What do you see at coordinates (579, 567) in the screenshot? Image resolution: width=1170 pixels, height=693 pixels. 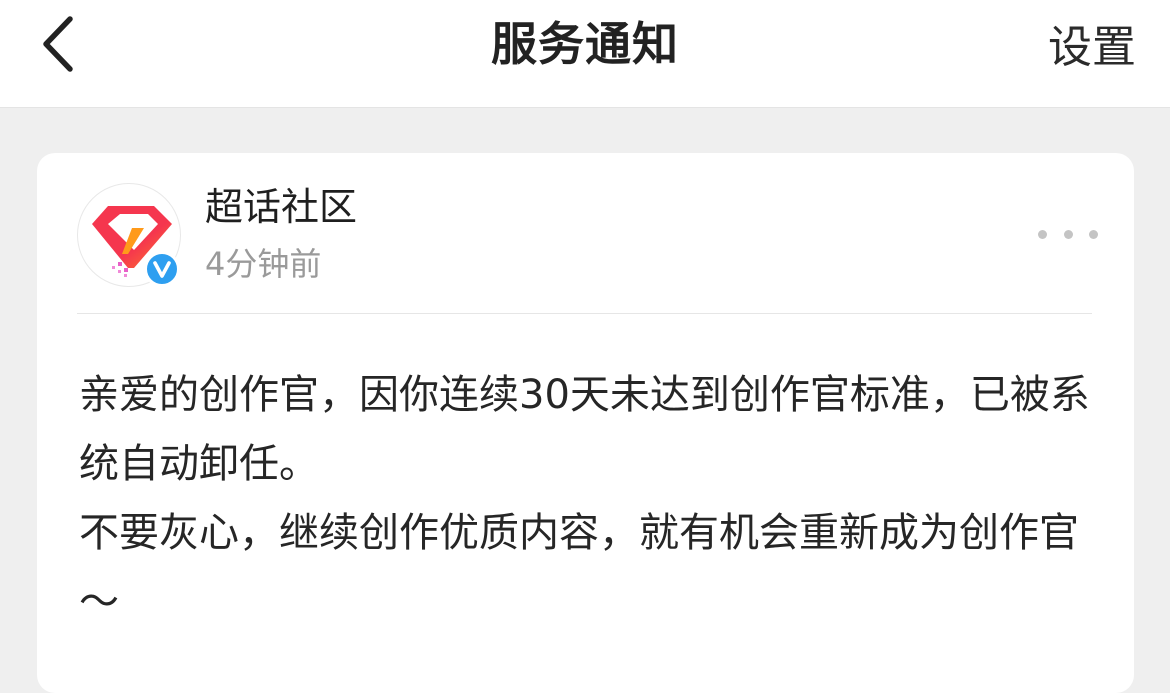 I see `message-paragraph: 不要灰心，继续创作优质内容，就有机会重新成为创作官～` at bounding box center [579, 567].